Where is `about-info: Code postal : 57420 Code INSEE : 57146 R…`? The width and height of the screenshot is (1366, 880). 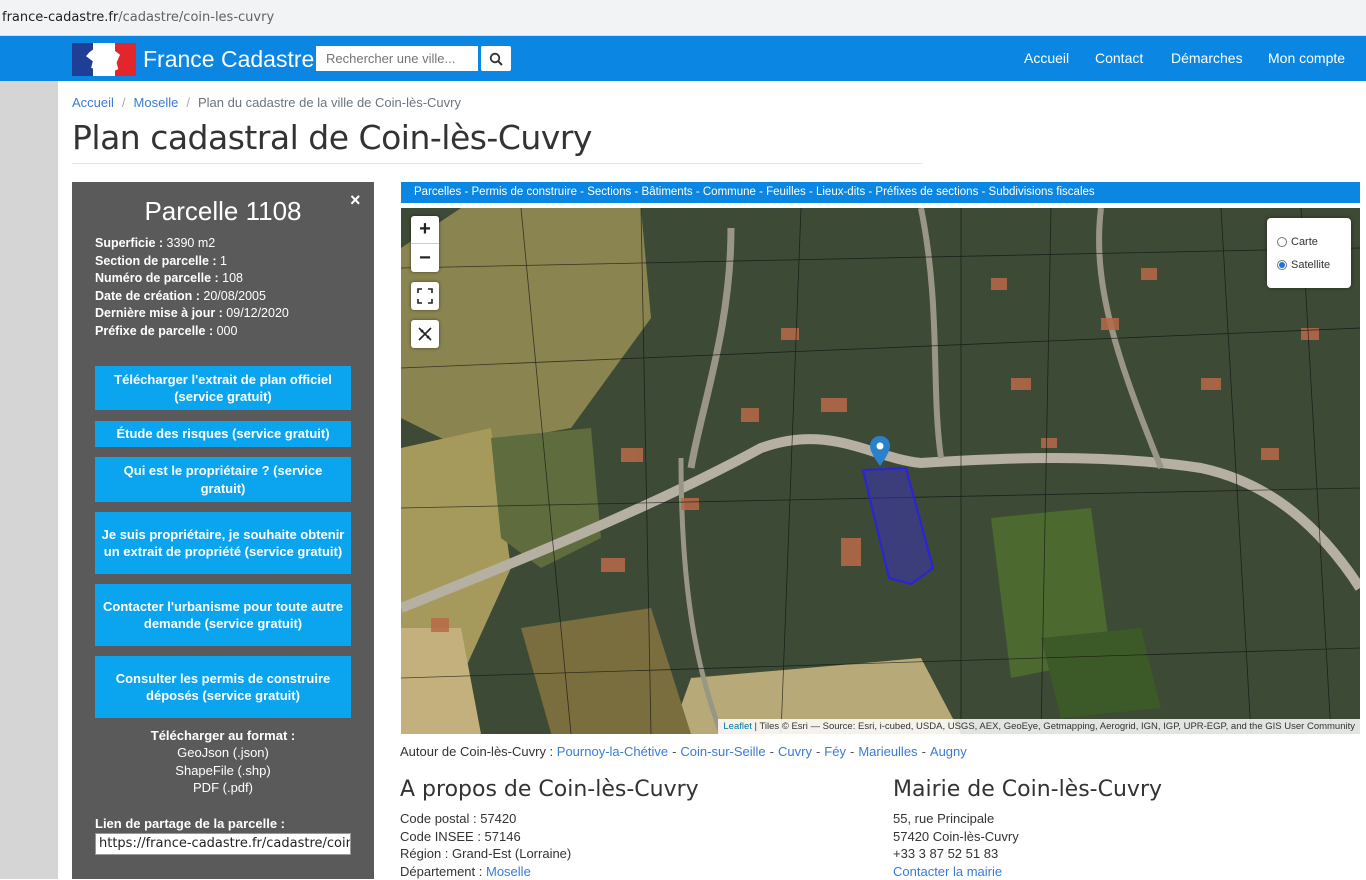 about-info: Code postal : 57420 Code INSEE : 57146 R… is located at coordinates (485, 845).